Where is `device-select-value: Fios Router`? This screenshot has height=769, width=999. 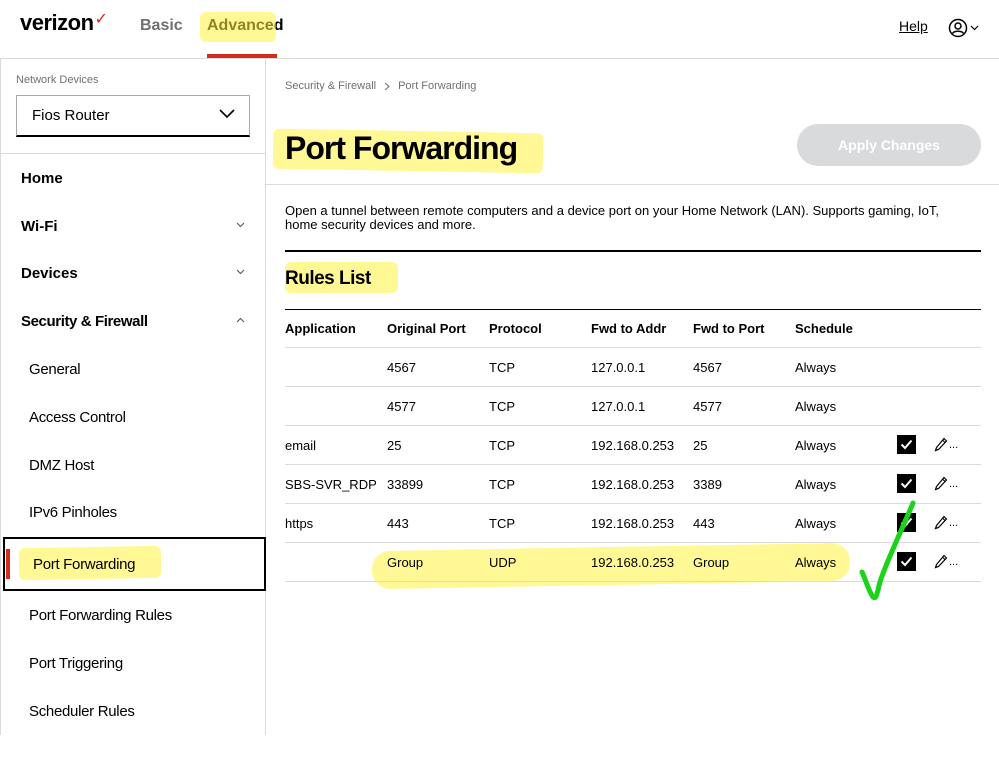
device-select-value: Fios Router is located at coordinates (71, 115).